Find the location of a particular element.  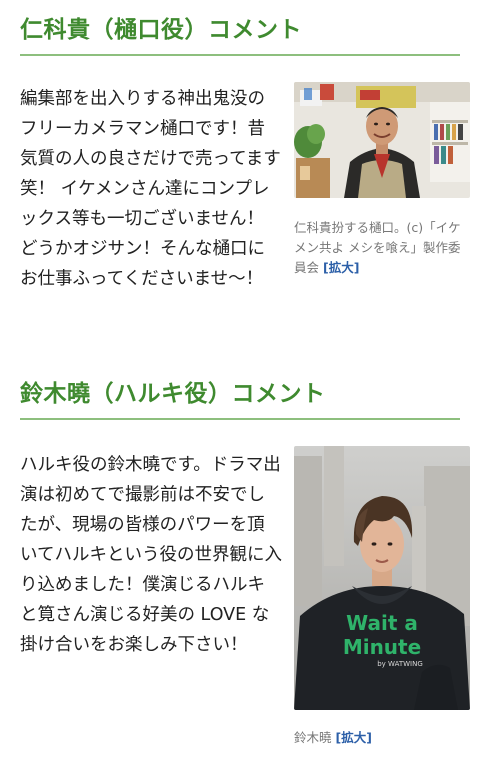

photo-caption: 鈴木曉 [拡大] is located at coordinates (382, 738).